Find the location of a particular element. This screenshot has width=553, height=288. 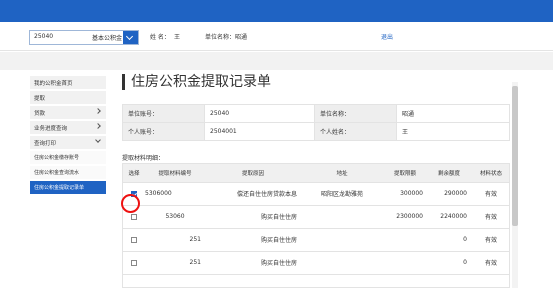

sidebar-item-label: 业务进度查询 is located at coordinates (51, 129).